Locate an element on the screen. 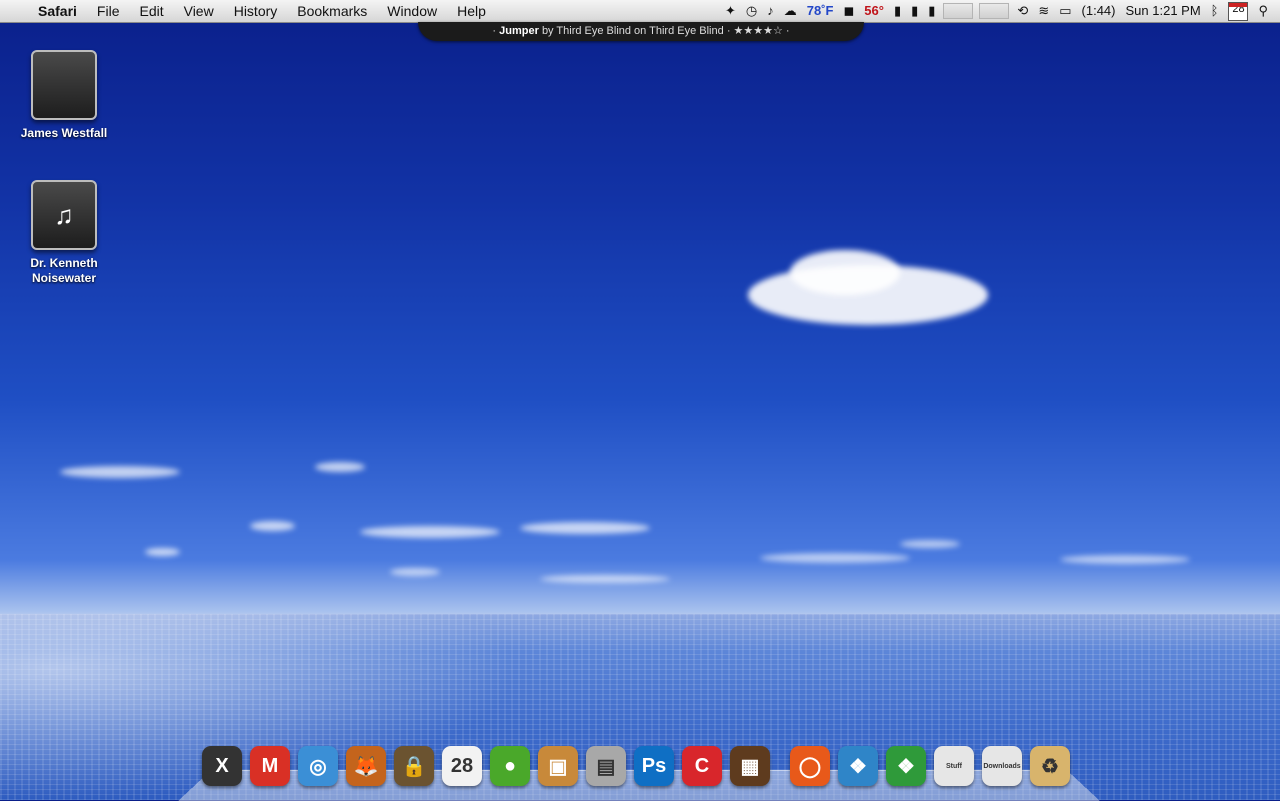 Image resolution: width=1280 pixels, height=801 pixels. song-artist-album: by Third Eye Blind on Third Eye Blind is located at coordinates (632, 31).